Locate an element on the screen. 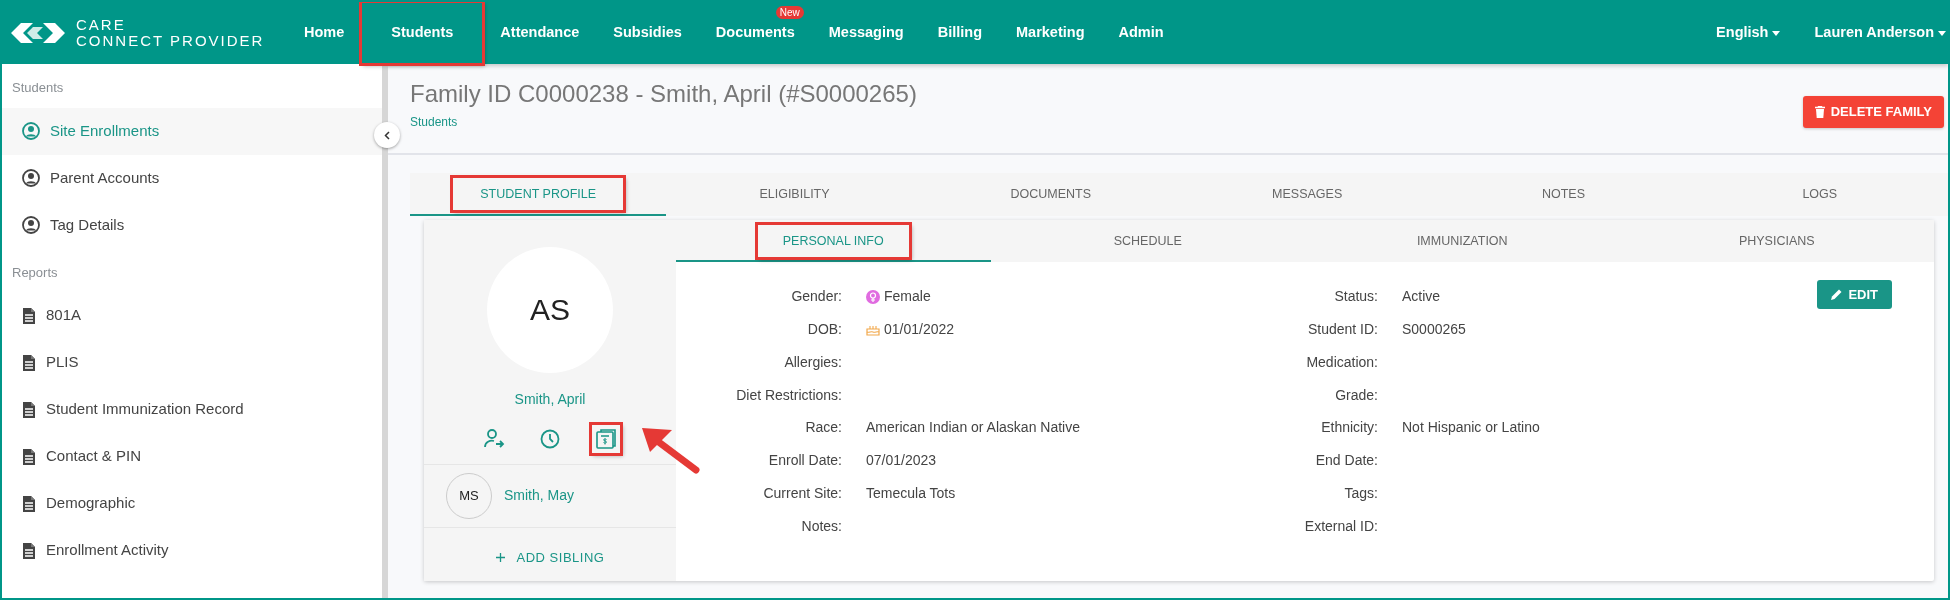 The width and height of the screenshot is (1950, 600). user-dropdown: Lauren Anderson is located at coordinates (1872, 33).